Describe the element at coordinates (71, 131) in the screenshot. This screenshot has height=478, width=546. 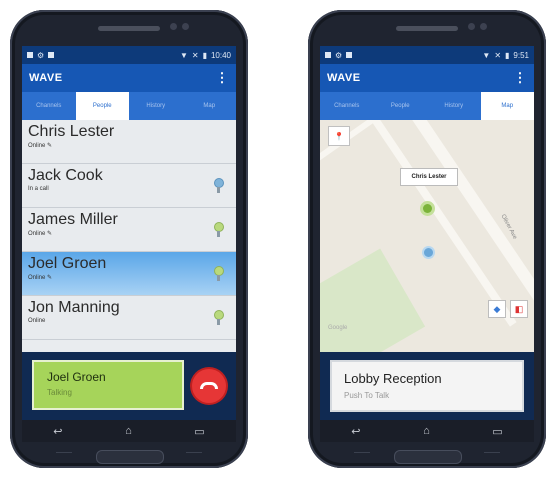
I see `contact-name: Chris Lester` at that location.